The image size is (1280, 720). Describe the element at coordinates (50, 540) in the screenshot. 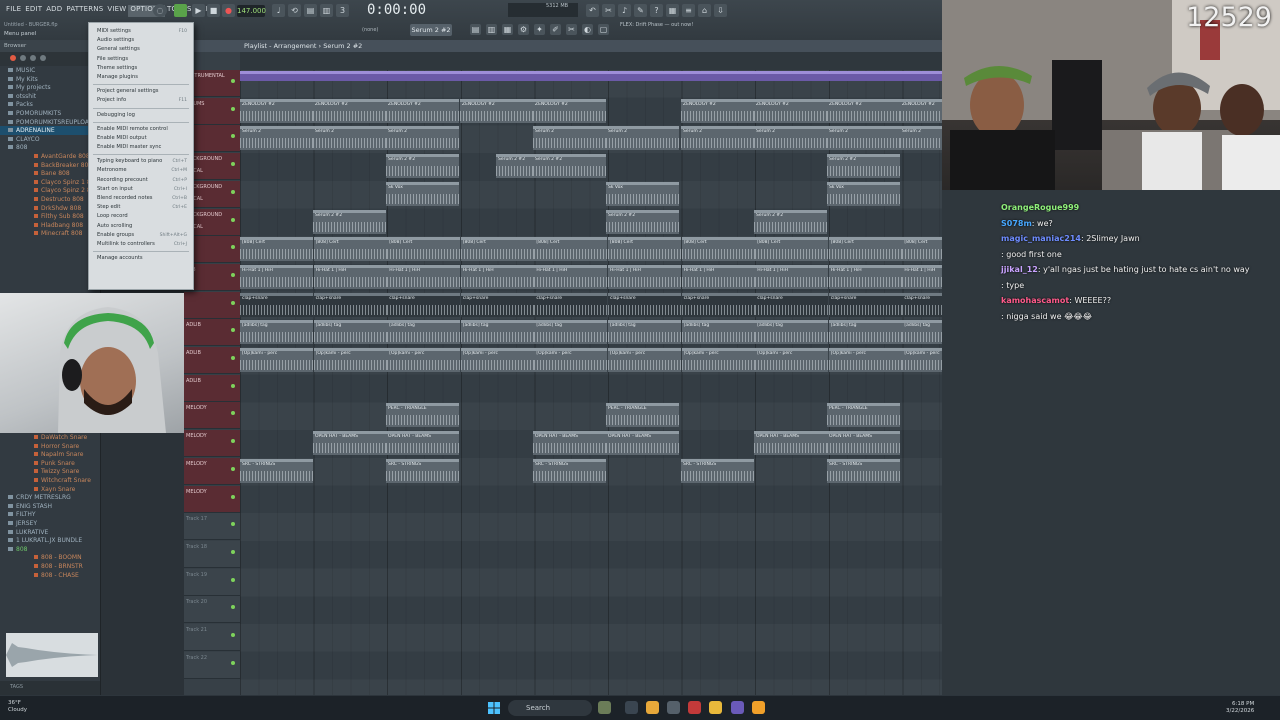

I see `browser-item: 1 LUKRATL.JX BUNDLE` at that location.